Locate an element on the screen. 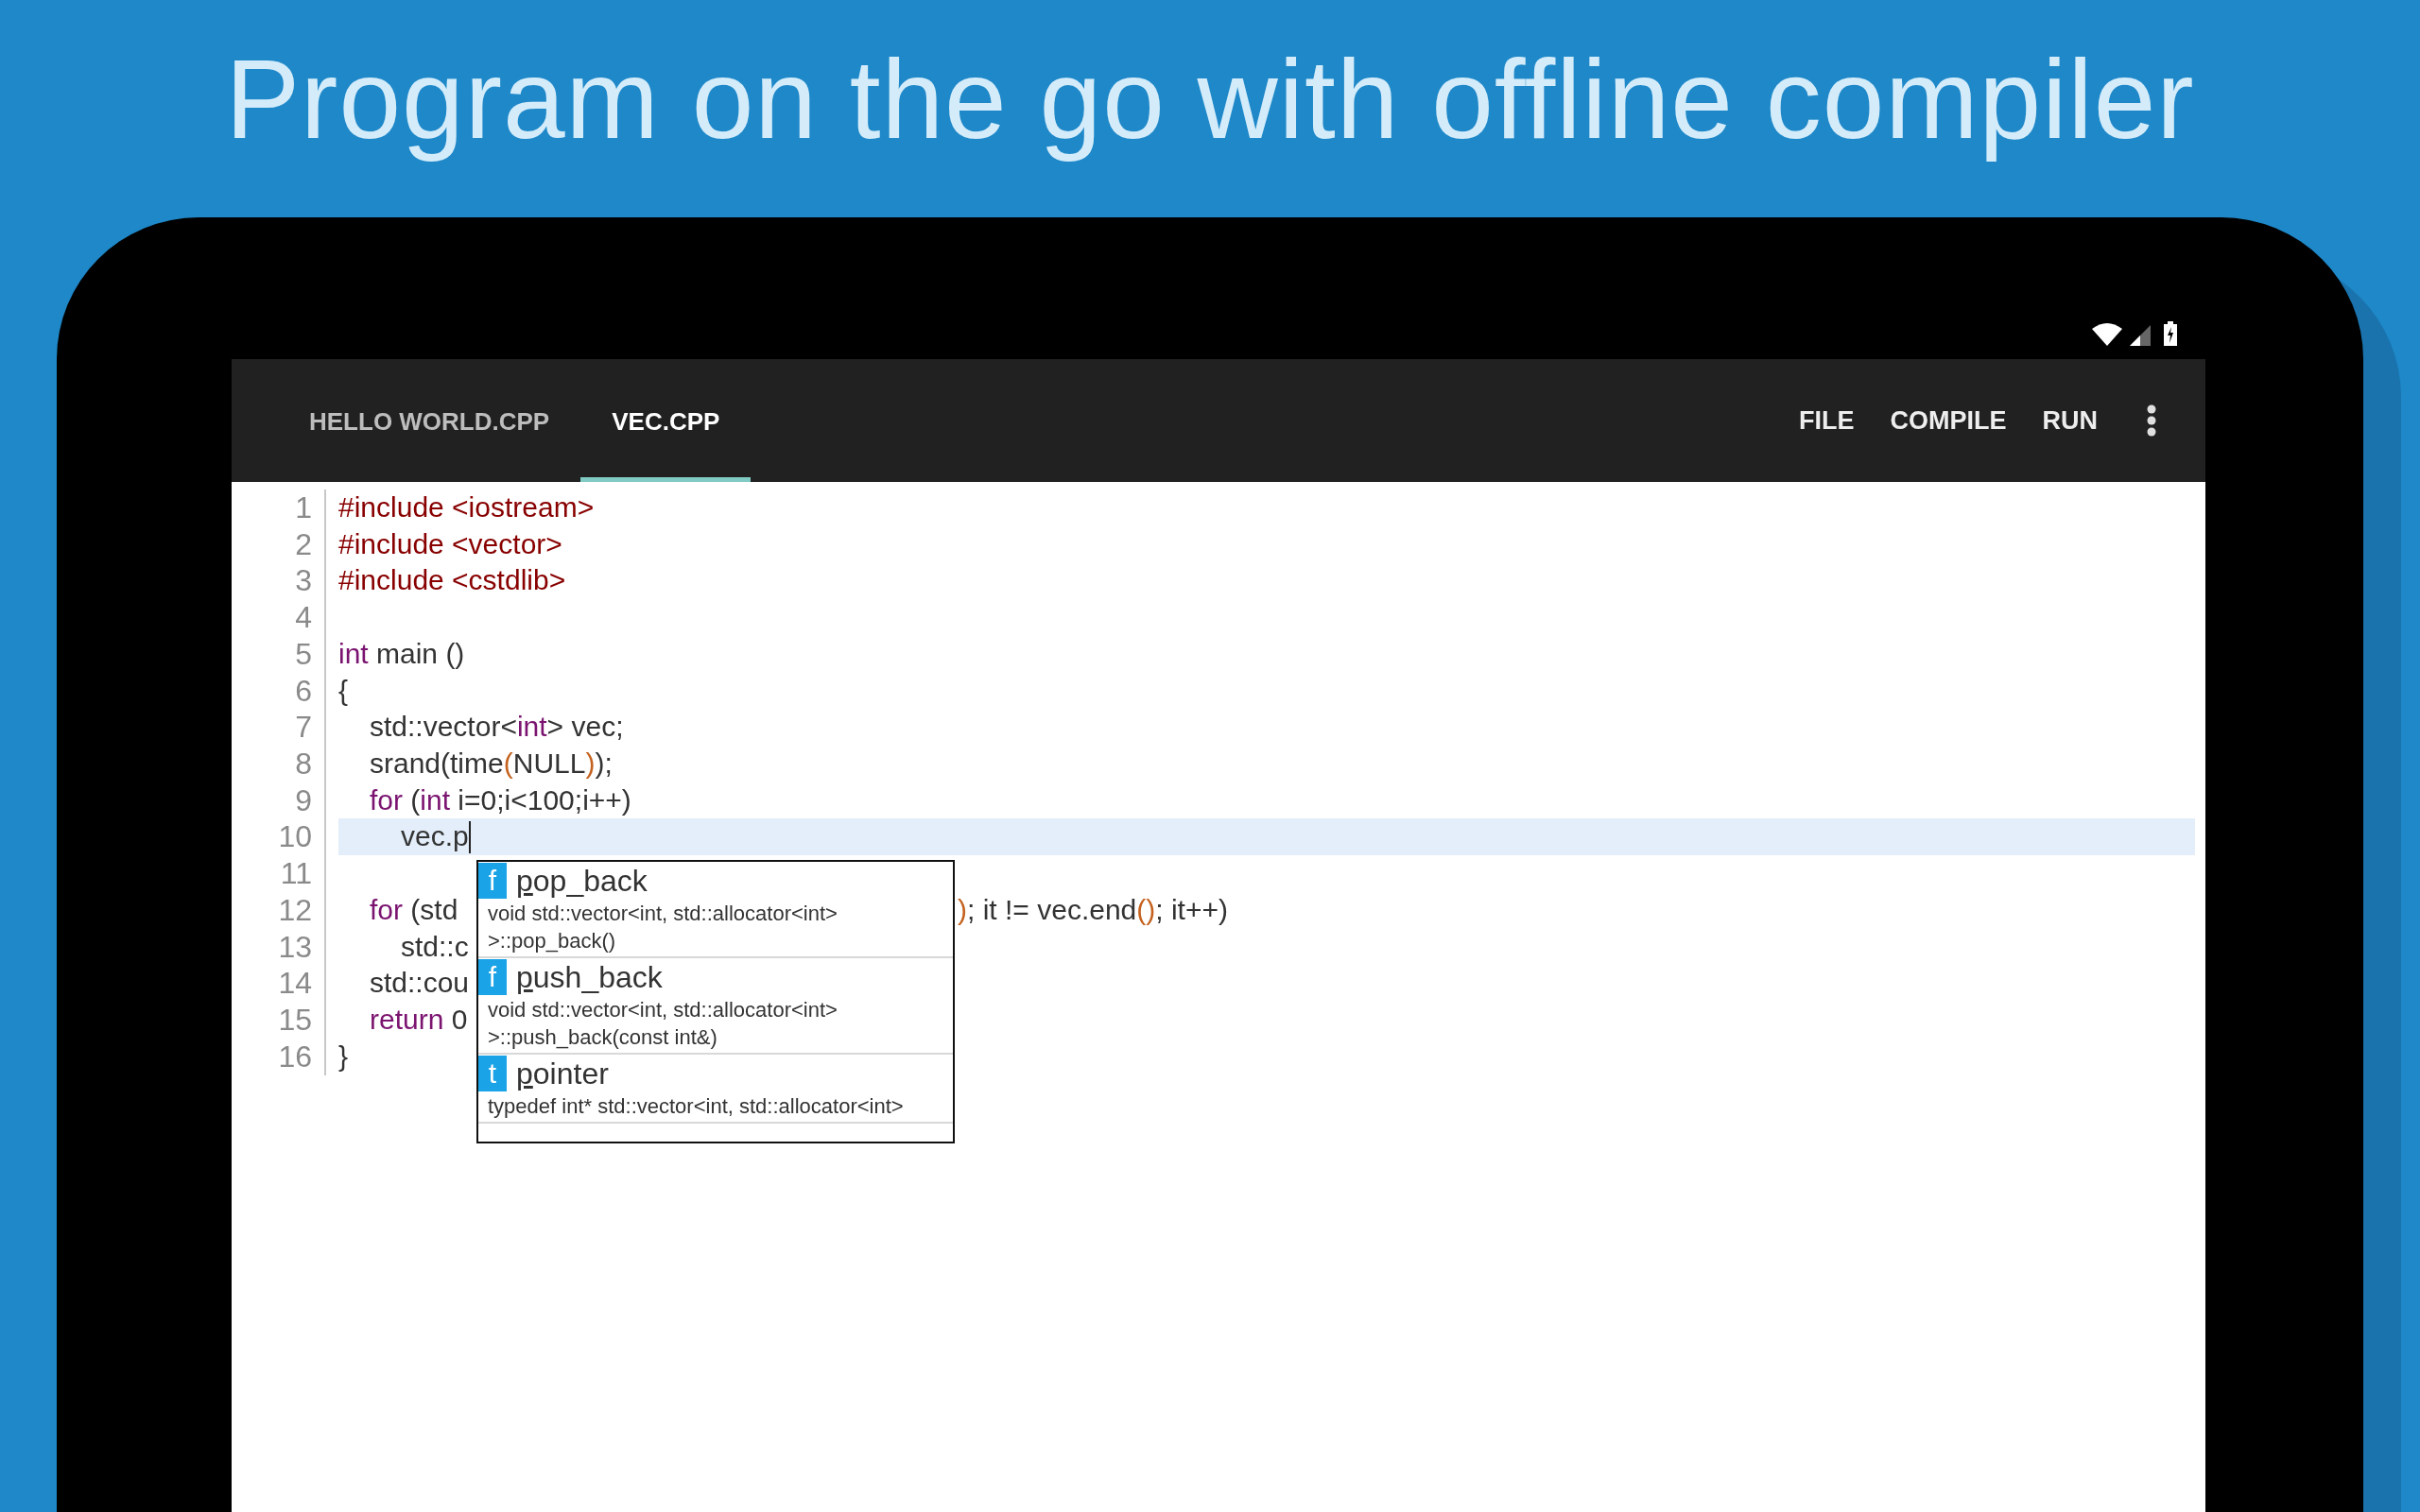  code-text: vec.p is located at coordinates (435, 836).